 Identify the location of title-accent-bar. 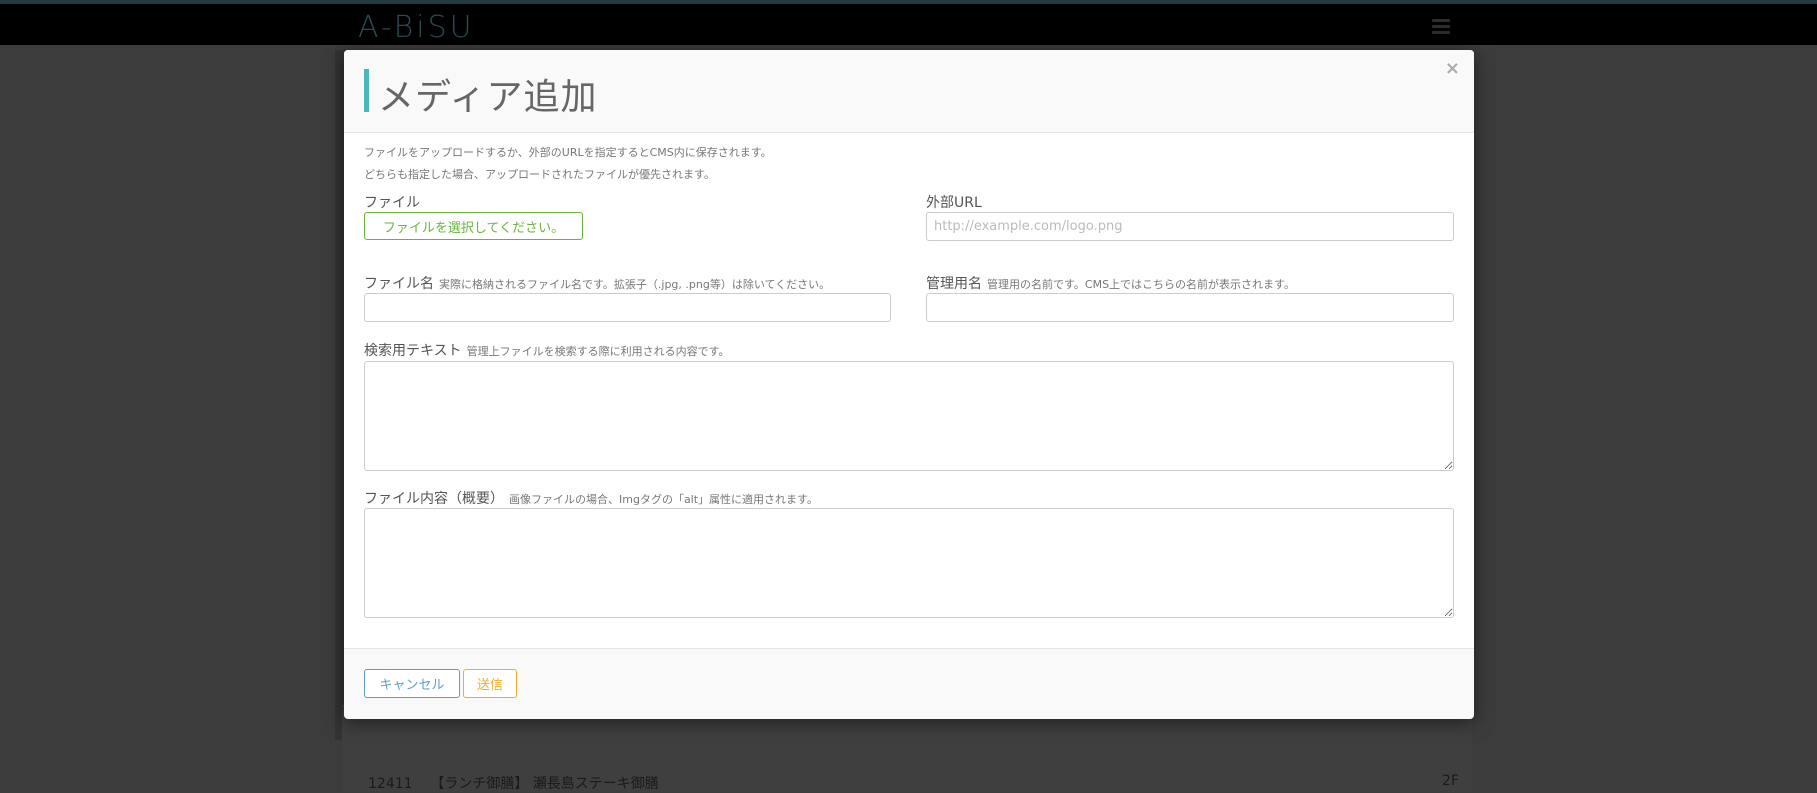
(366, 90).